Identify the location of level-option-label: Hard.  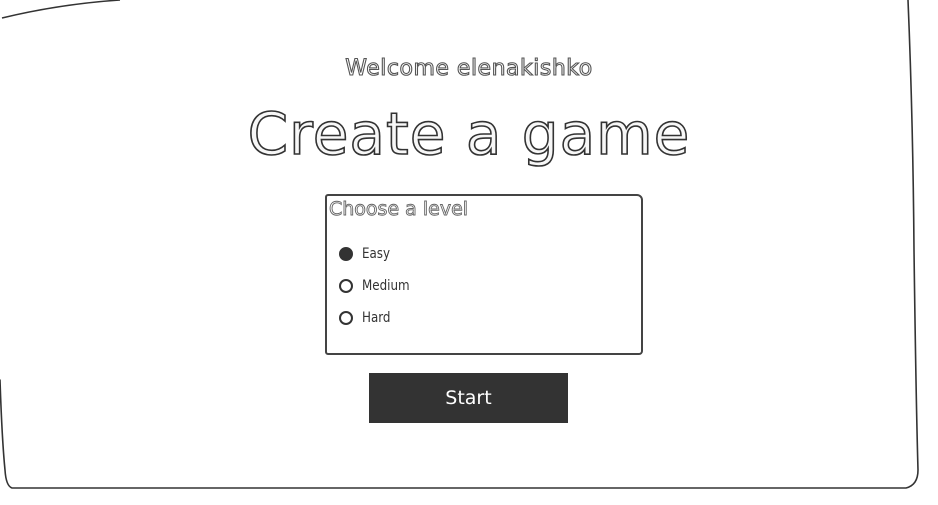
(376, 318).